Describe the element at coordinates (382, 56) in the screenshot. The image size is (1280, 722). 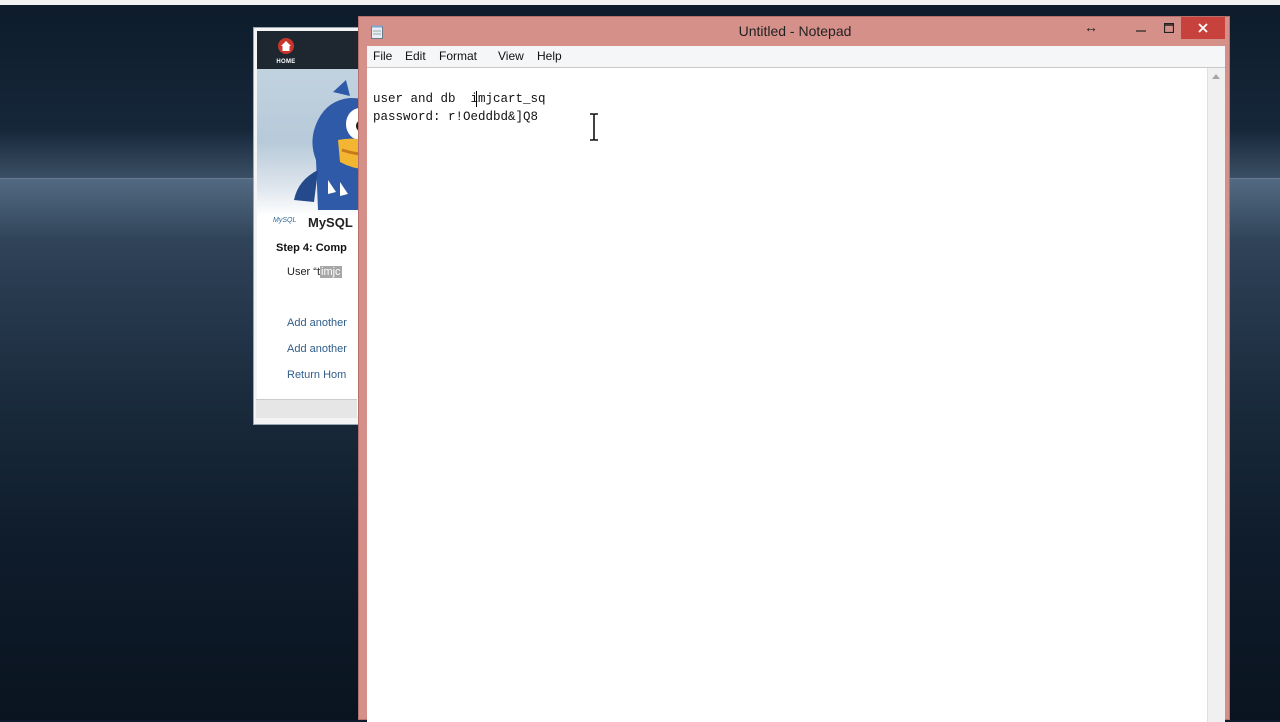
I see `menu-file: File` at that location.